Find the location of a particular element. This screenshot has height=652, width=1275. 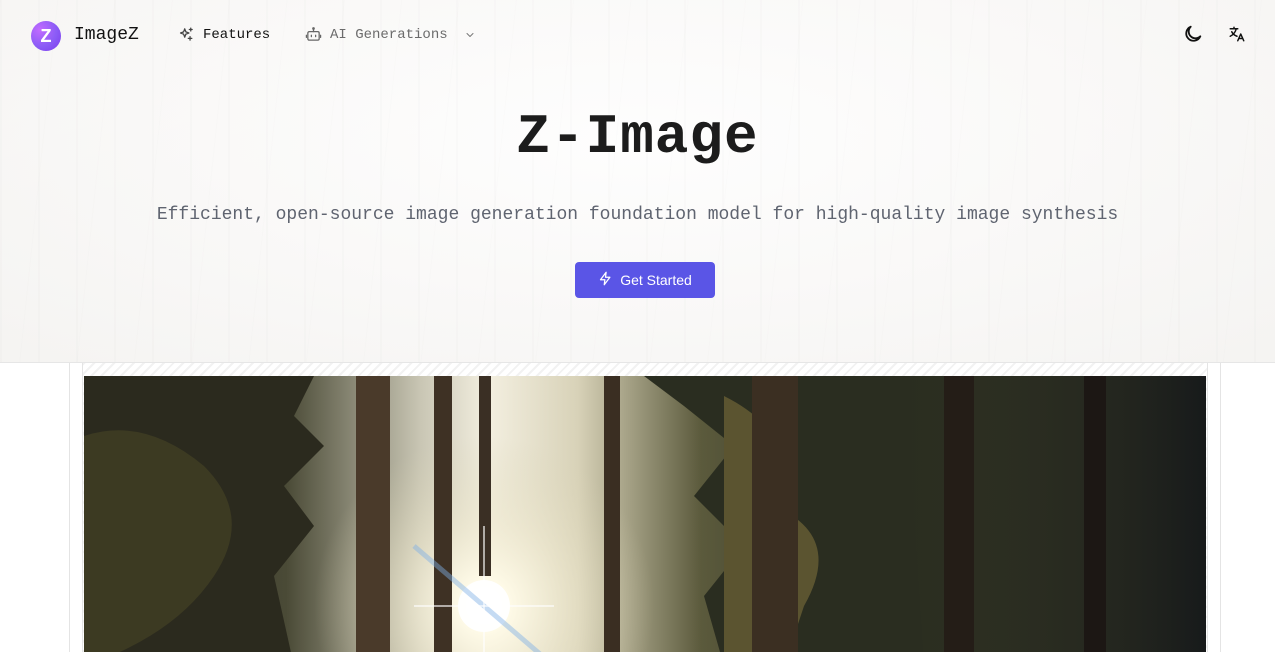

lightning-icon is located at coordinates (605, 280).